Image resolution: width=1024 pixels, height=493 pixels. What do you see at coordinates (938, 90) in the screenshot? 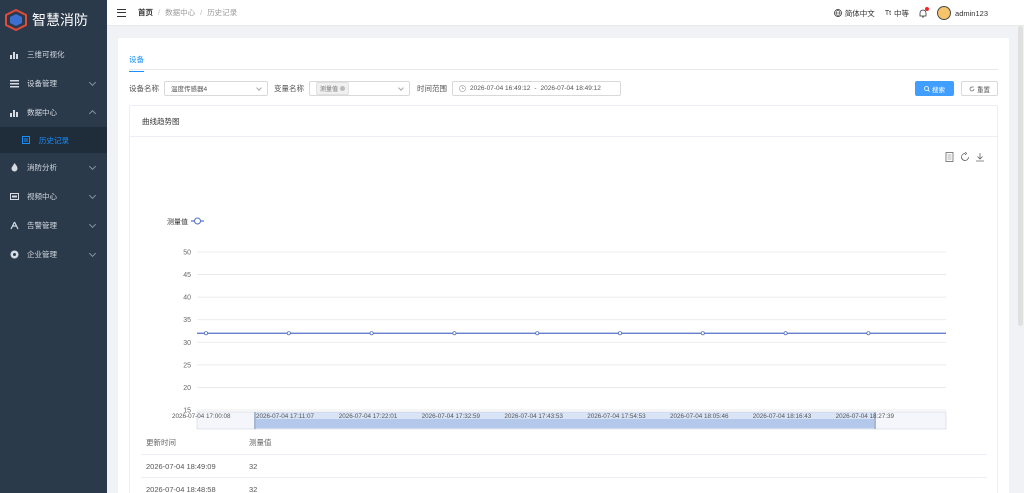
I see `search-button-label: 搜索` at bounding box center [938, 90].